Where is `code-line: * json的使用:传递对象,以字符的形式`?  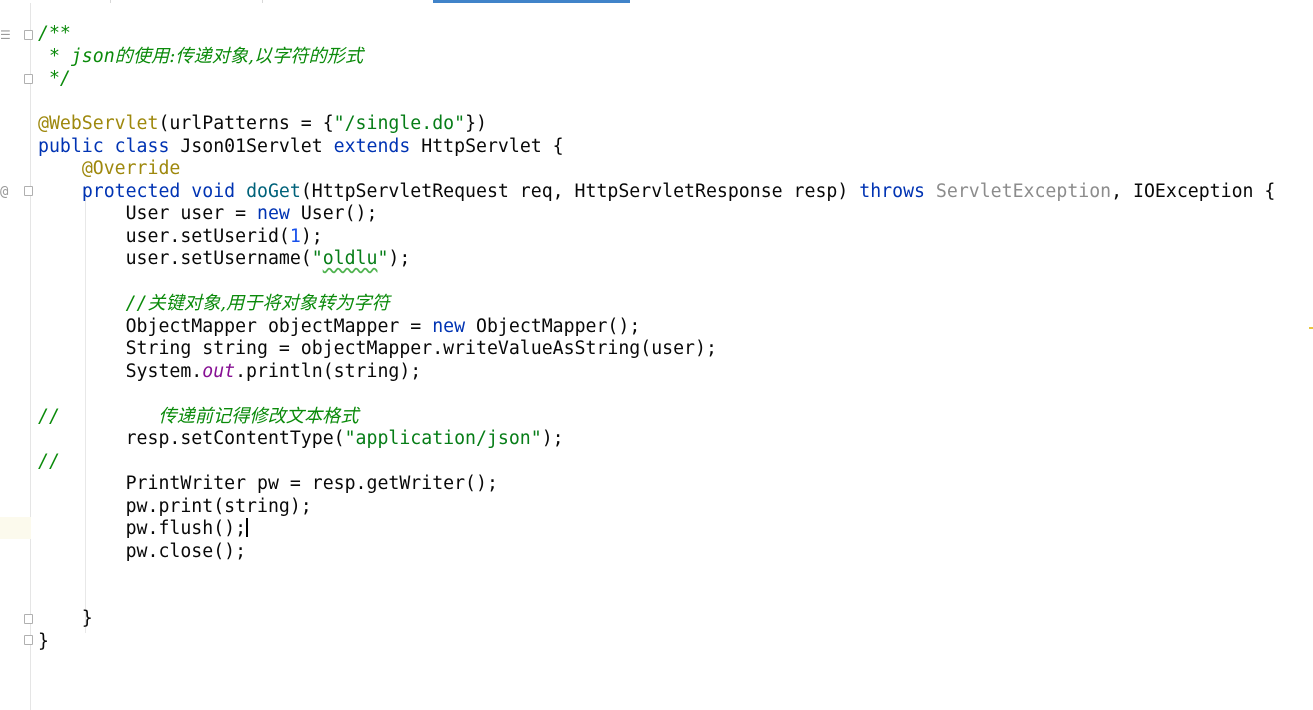
code-line: * json的使用:传递对象,以字符的形式 is located at coordinates (656, 57).